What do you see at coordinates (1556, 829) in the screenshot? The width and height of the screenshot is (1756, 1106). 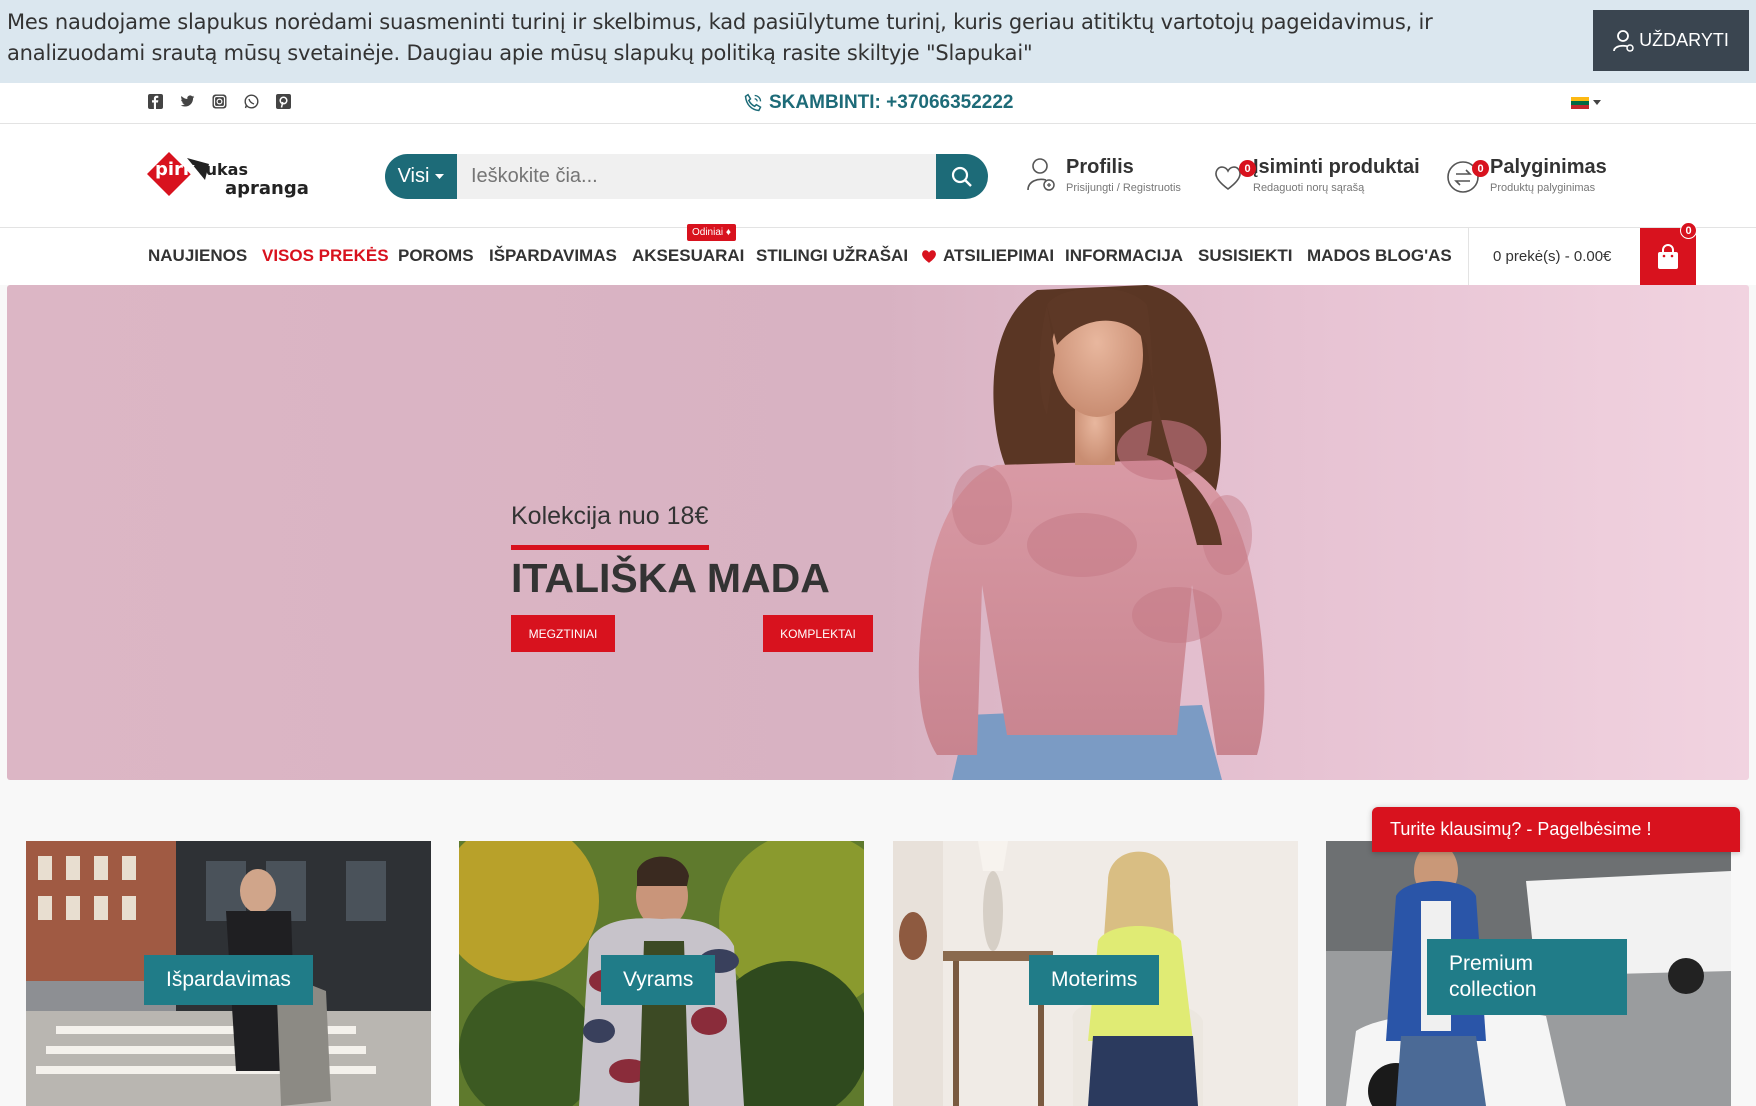 I see `chat-widget-button: Turite klausimų? - Pagelbėsime !` at bounding box center [1556, 829].